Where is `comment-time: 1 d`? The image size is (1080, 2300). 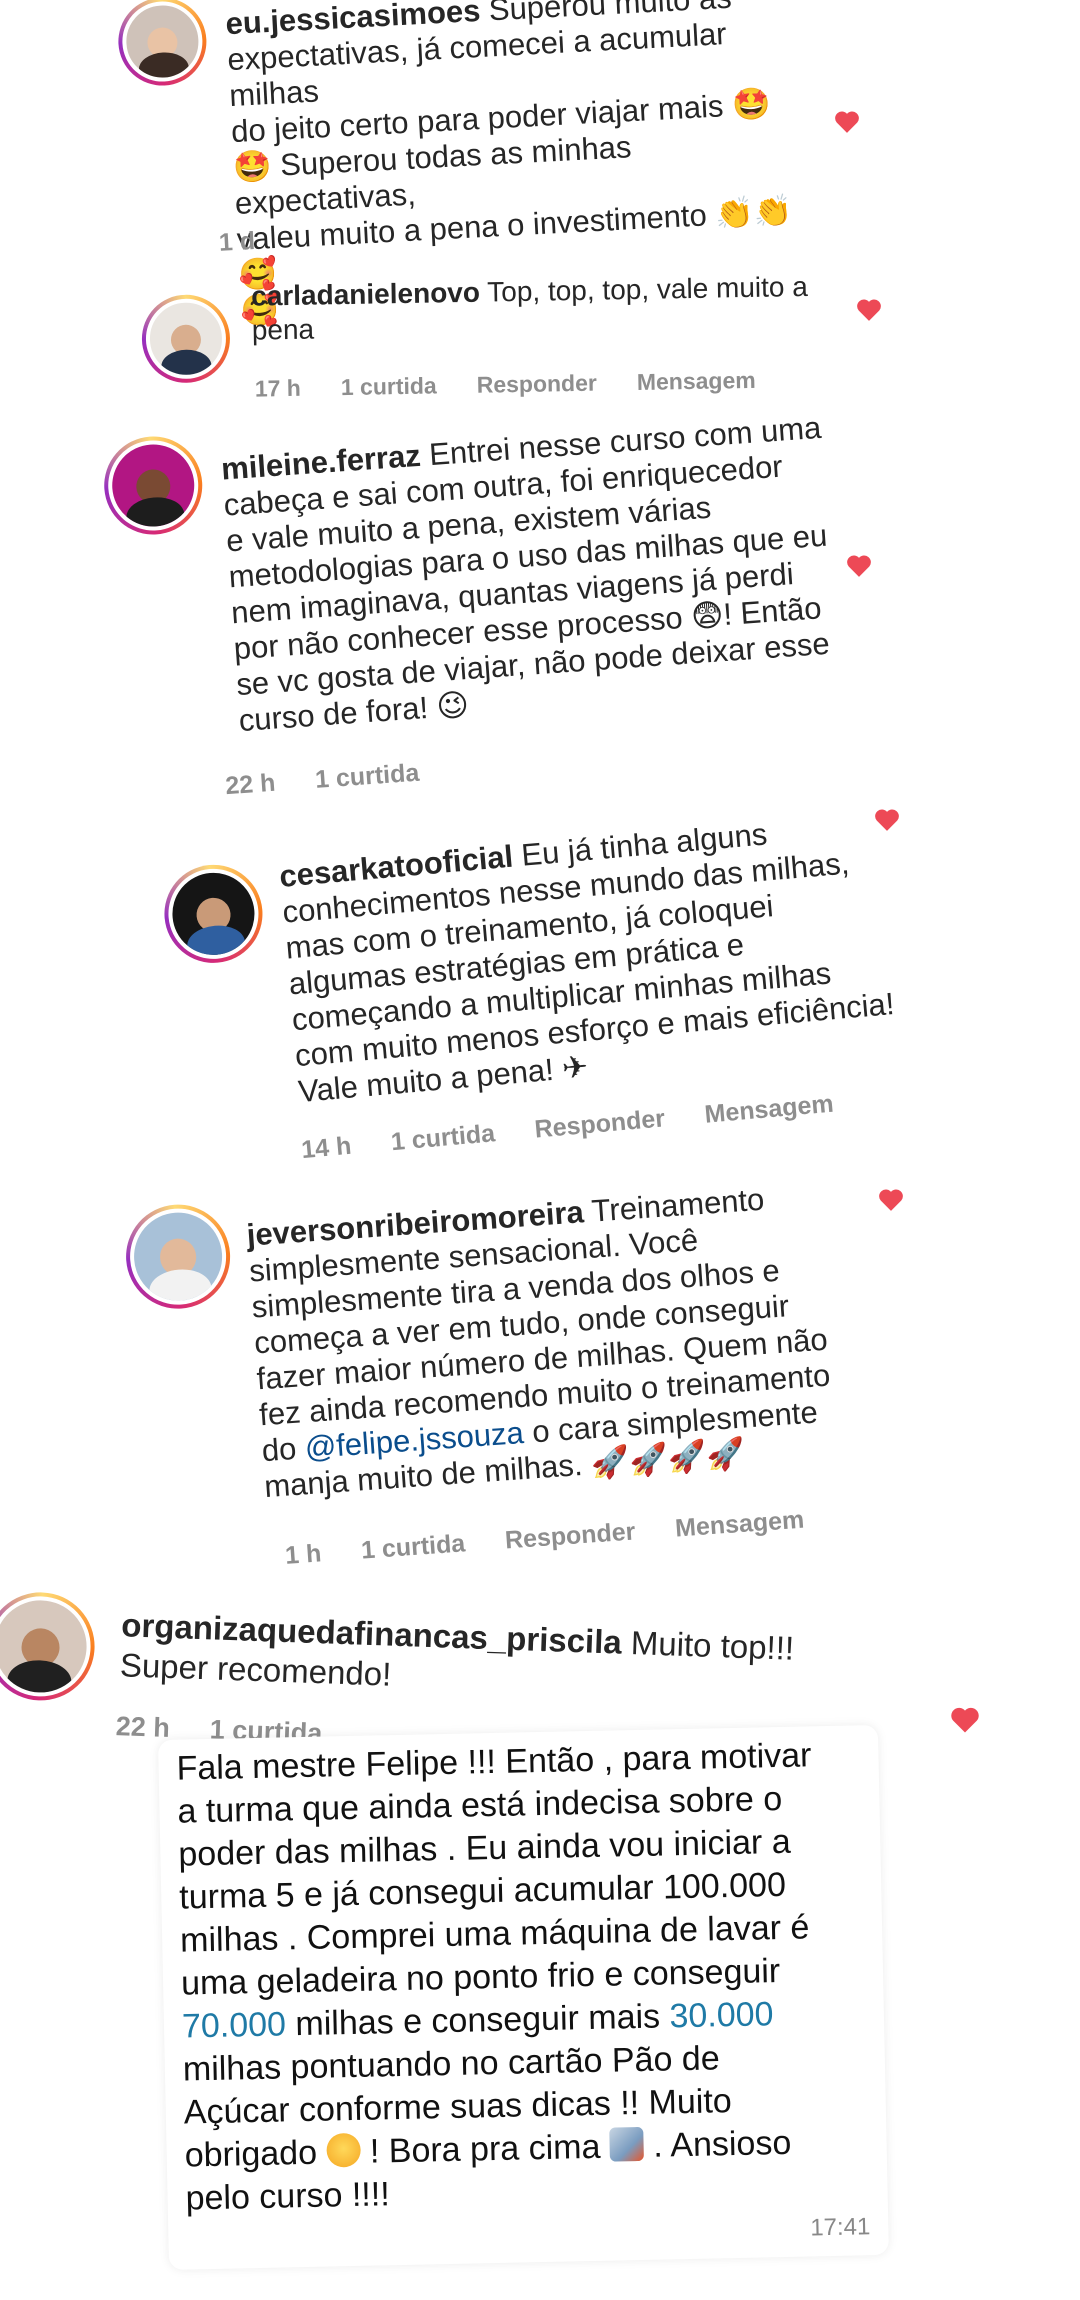
comment-time: 1 d is located at coordinates (237, 241).